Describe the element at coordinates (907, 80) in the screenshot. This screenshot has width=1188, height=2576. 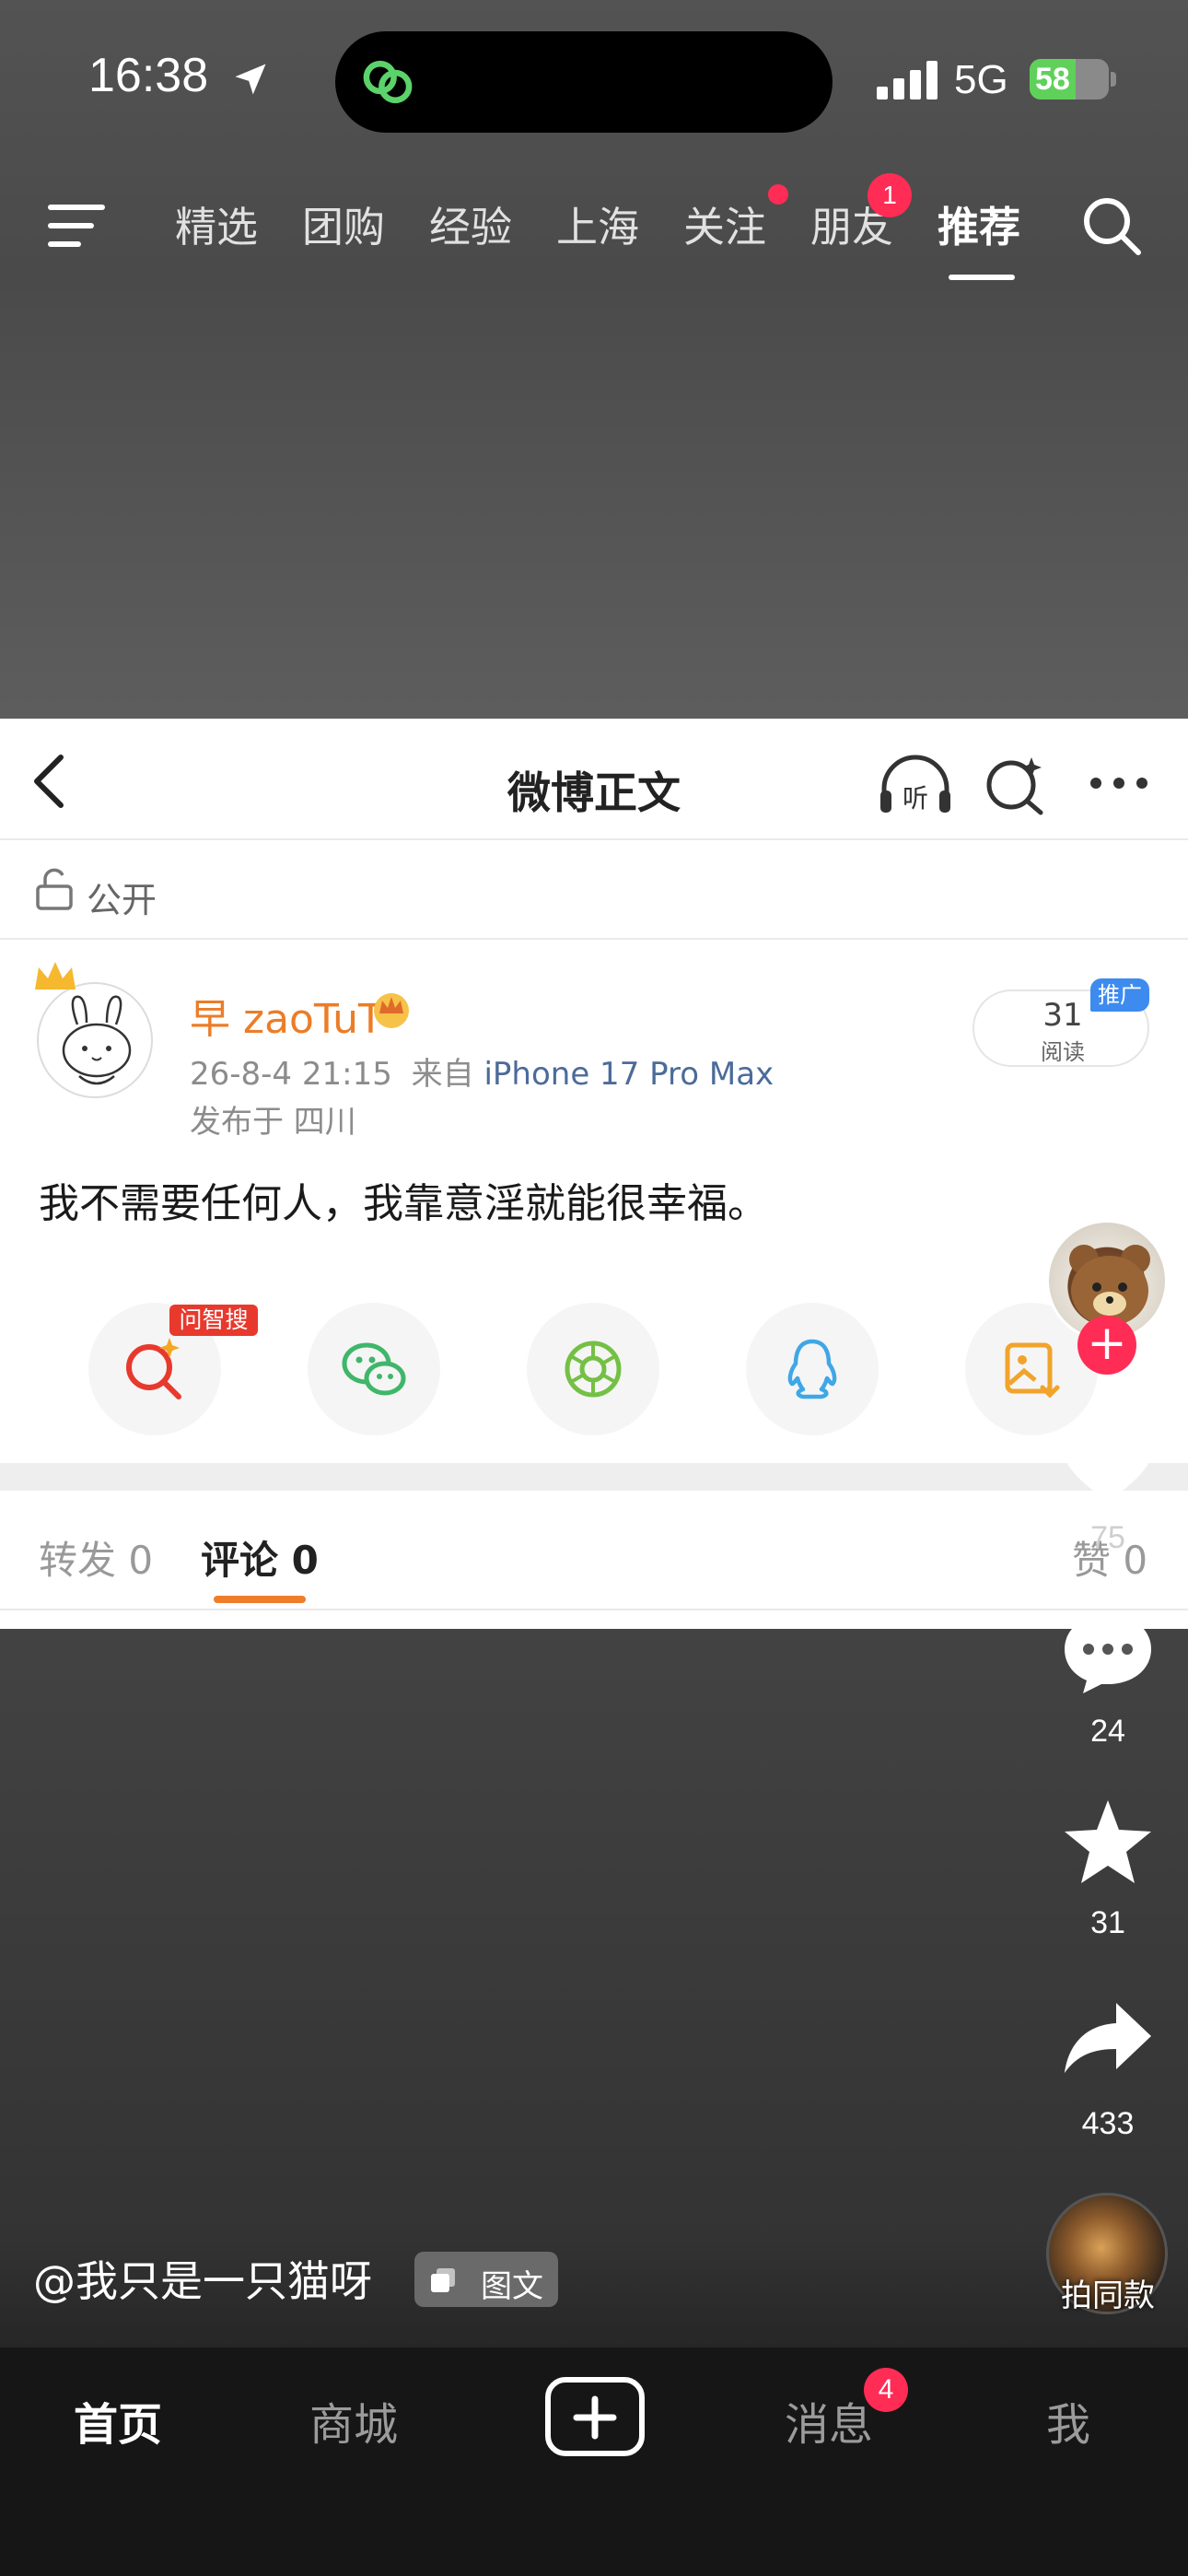
I see `signal-icon` at that location.